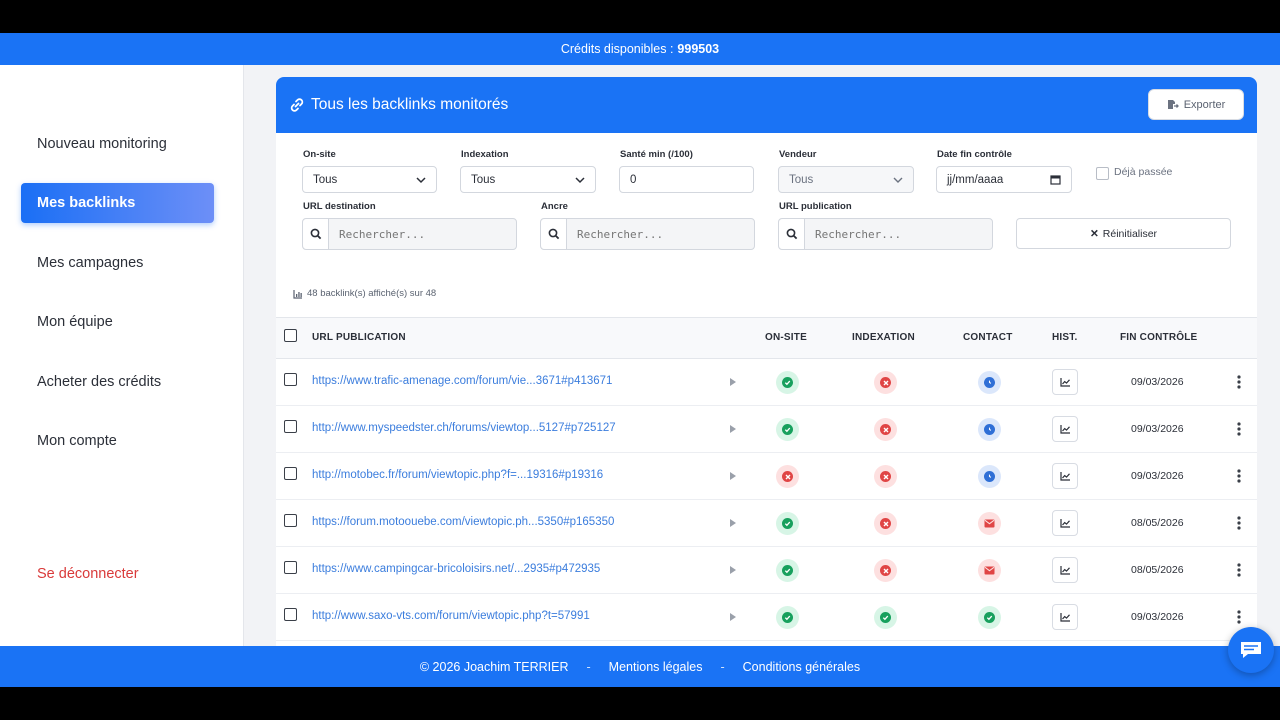  Describe the element at coordinates (656, 667) in the screenshot. I see `footer-mentions-link: Mentions légales` at that location.